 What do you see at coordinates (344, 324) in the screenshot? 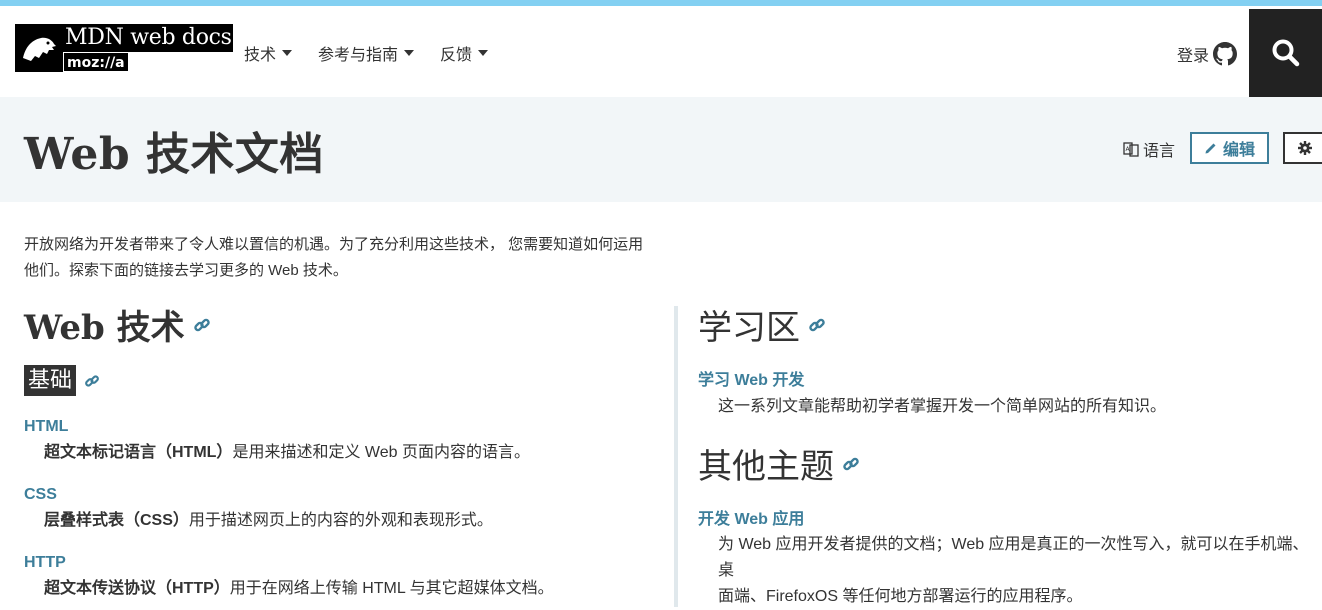
I see `web-technologies-heading: Web 技术` at bounding box center [344, 324].